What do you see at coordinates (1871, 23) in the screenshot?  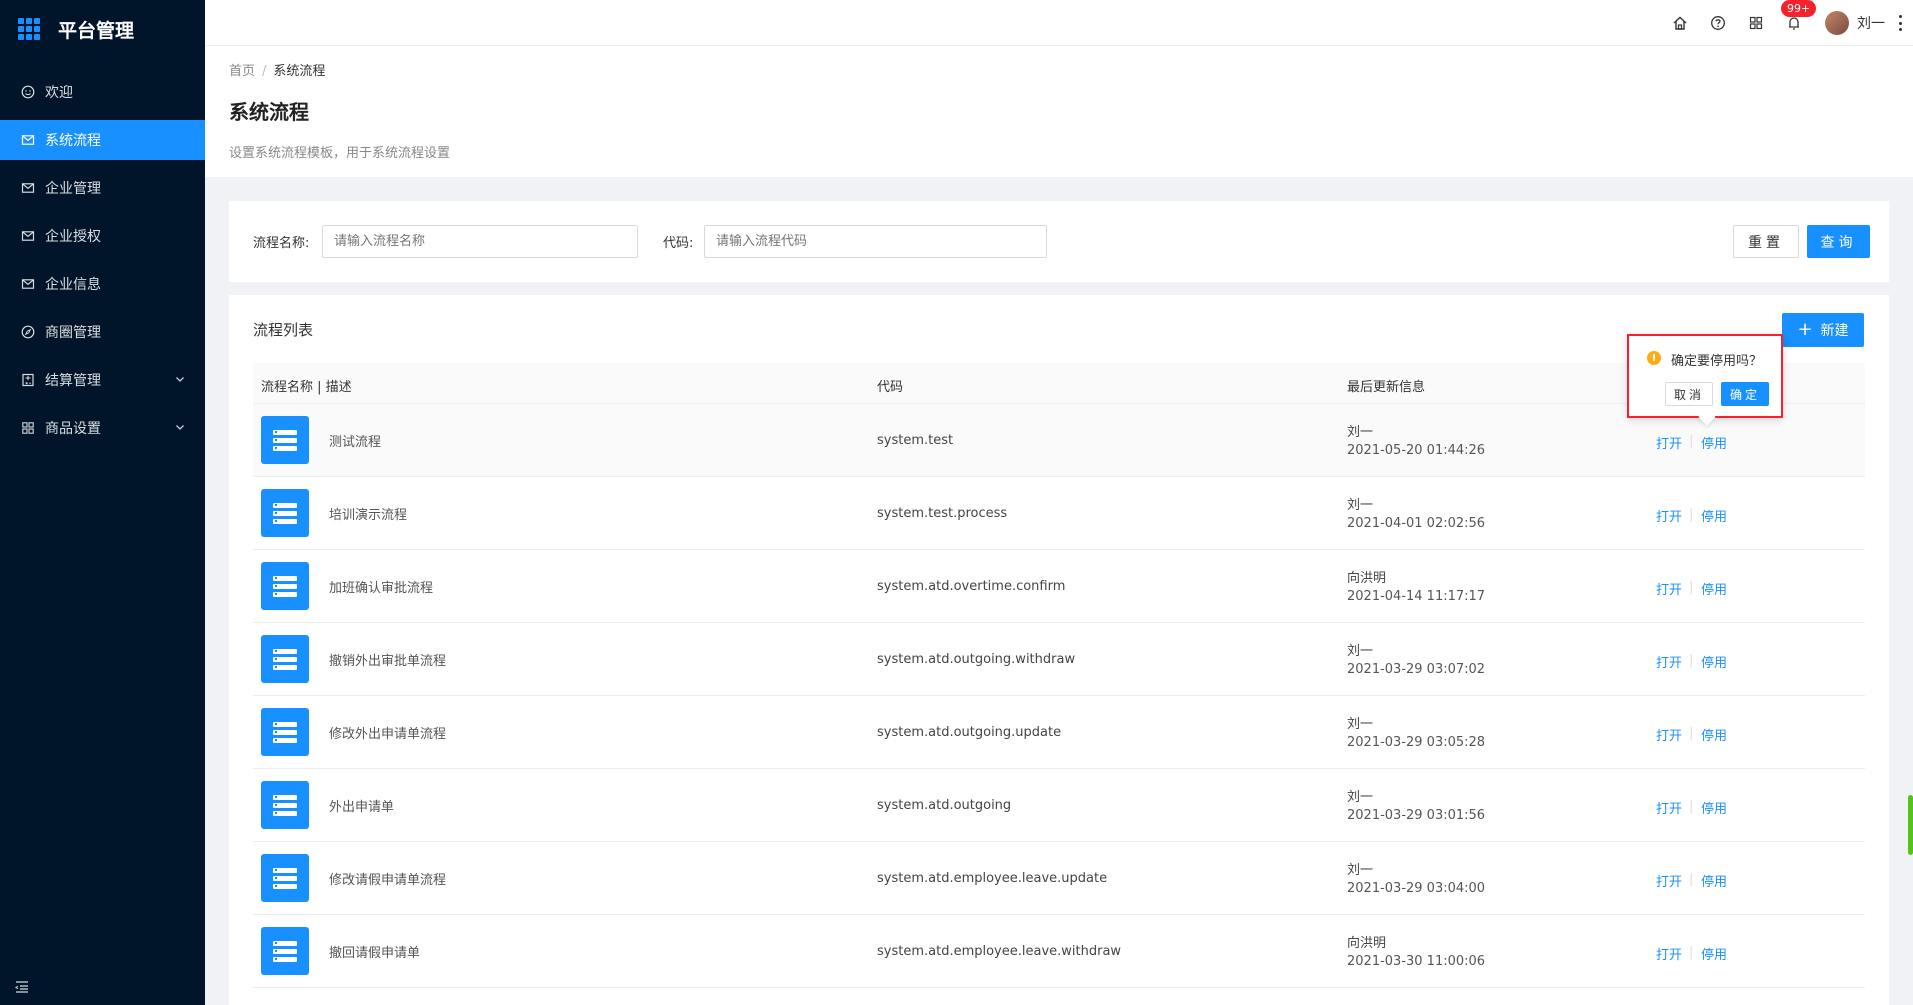 I see `username: 刘一` at bounding box center [1871, 23].